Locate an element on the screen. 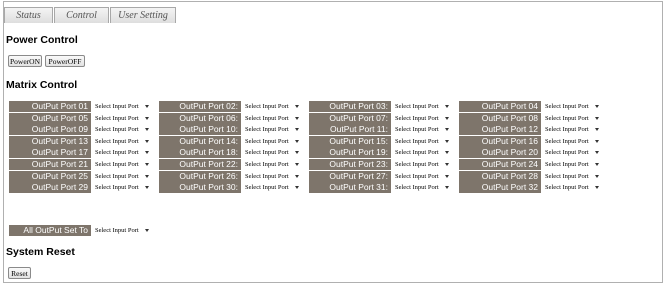  output-port-label: OutPut Port 24 is located at coordinates (500, 164).